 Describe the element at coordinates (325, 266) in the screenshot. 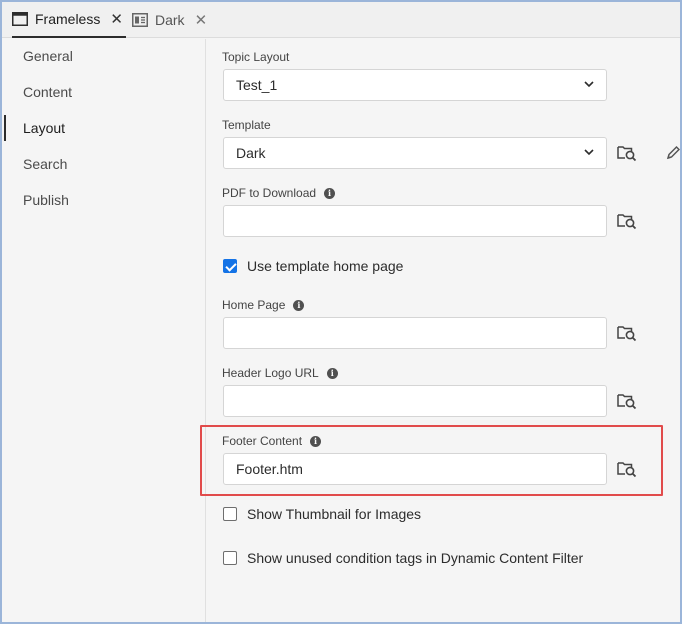

I see `checkbox-label: Use template home page` at that location.